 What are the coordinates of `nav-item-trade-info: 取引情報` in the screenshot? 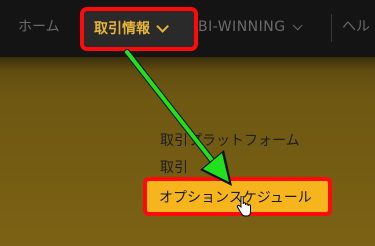 It's located at (139, 29).